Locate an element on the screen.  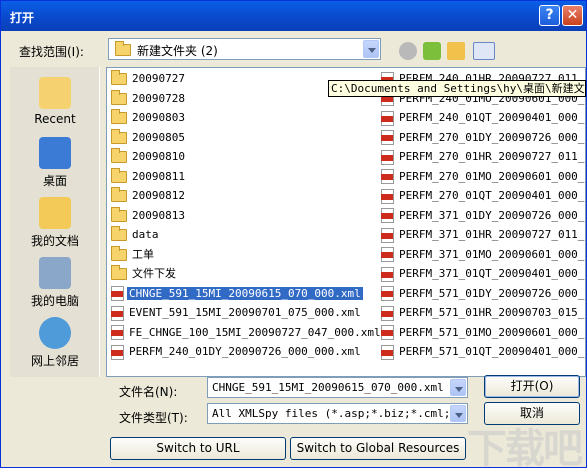
places-bar: Recent 桌面 我的文档 我的电脑 网上邻居 is located at coordinates (55, 222).